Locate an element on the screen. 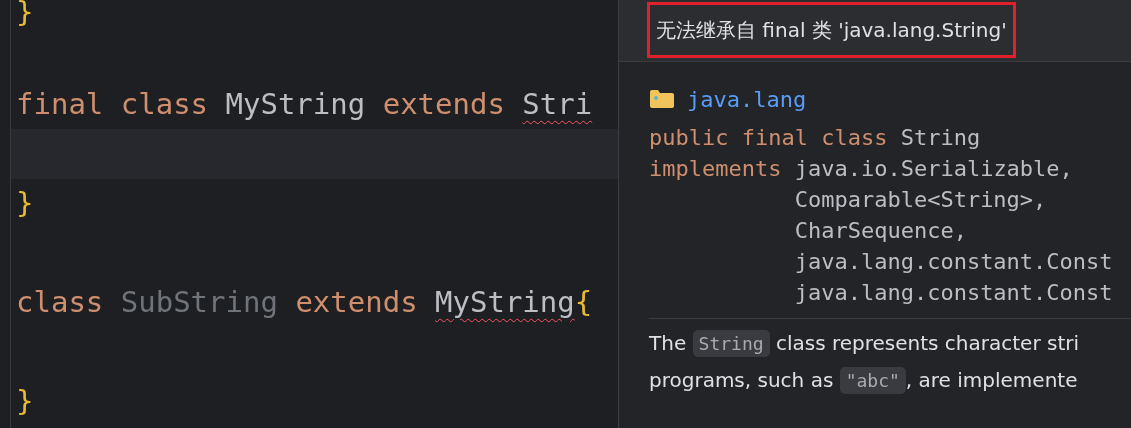  error-message: 无法继承自 final 类 'java.lang.String' is located at coordinates (831, 30).